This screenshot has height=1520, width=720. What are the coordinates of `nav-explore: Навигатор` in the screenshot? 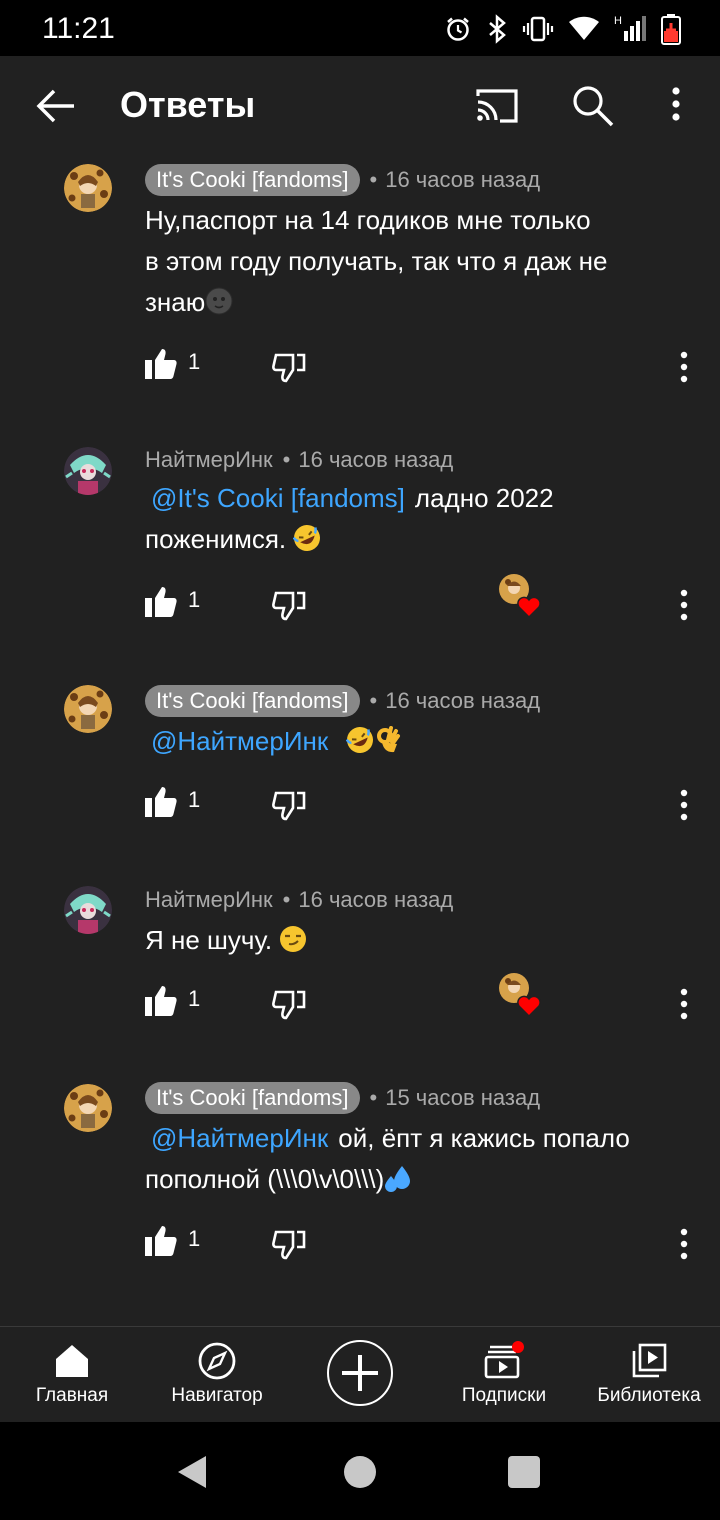 It's located at (217, 1375).